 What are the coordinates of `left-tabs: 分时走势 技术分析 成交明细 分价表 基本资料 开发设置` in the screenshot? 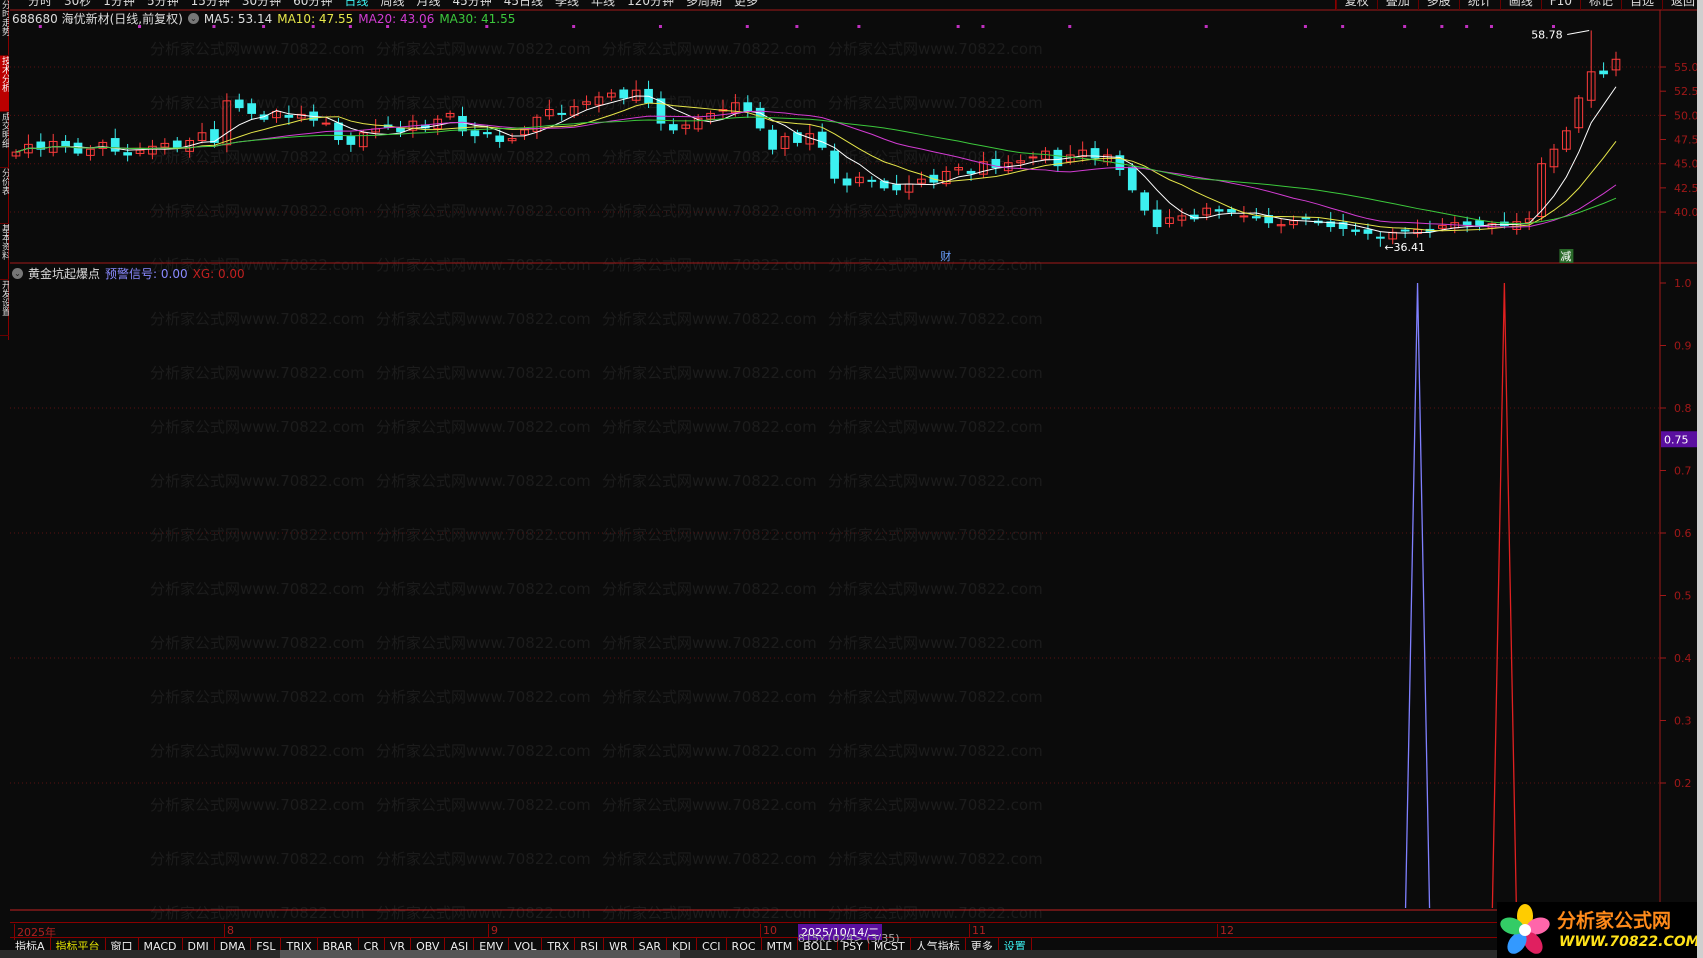 It's located at (4, 170).